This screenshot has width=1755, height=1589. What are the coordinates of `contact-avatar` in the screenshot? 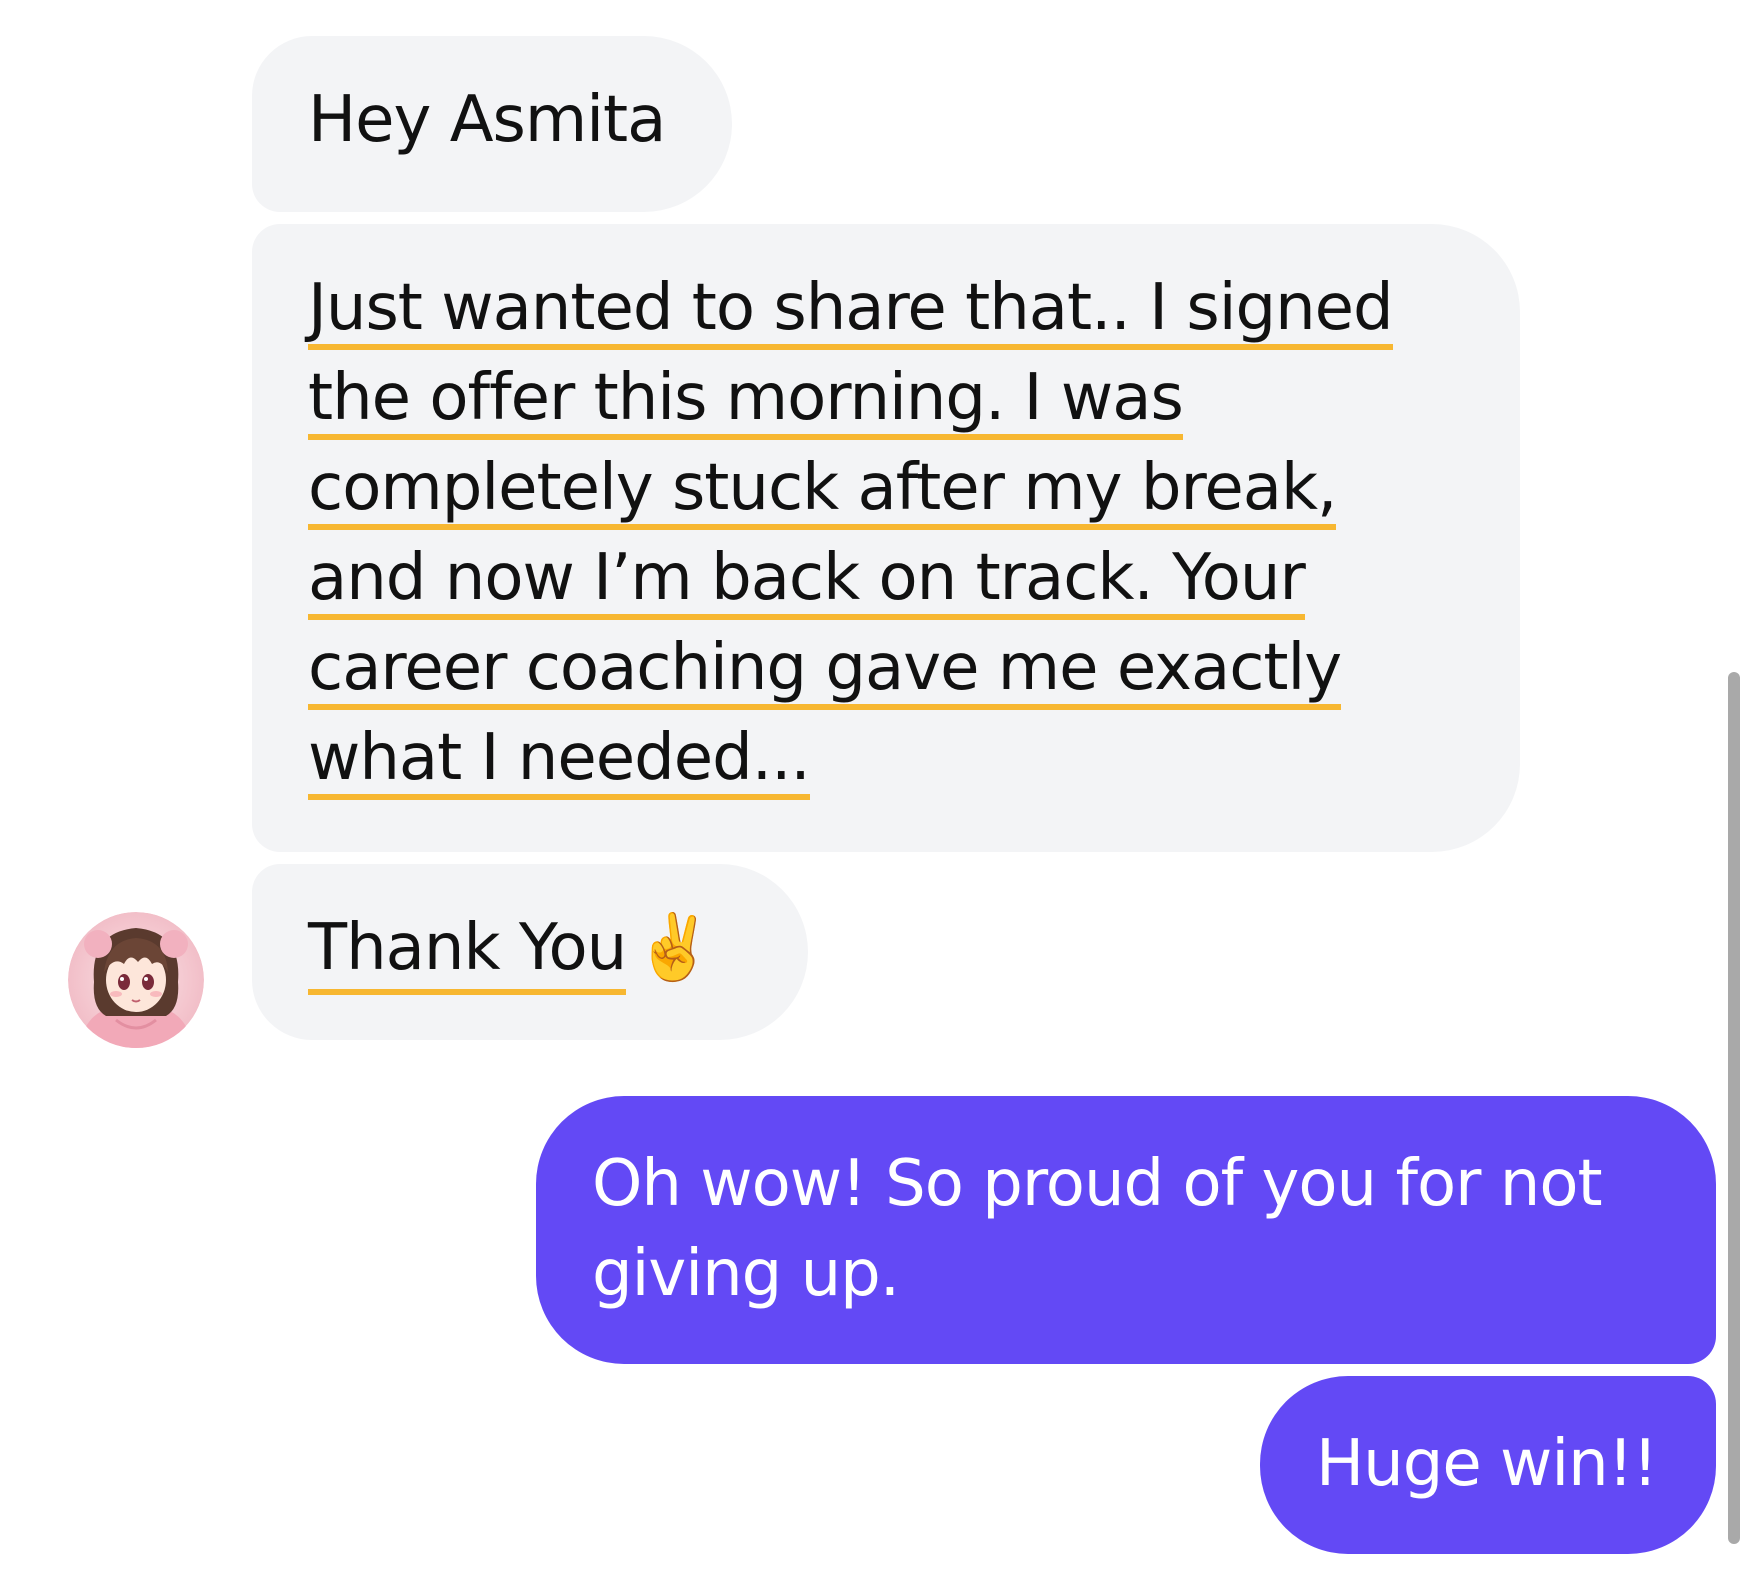 It's located at (136, 980).